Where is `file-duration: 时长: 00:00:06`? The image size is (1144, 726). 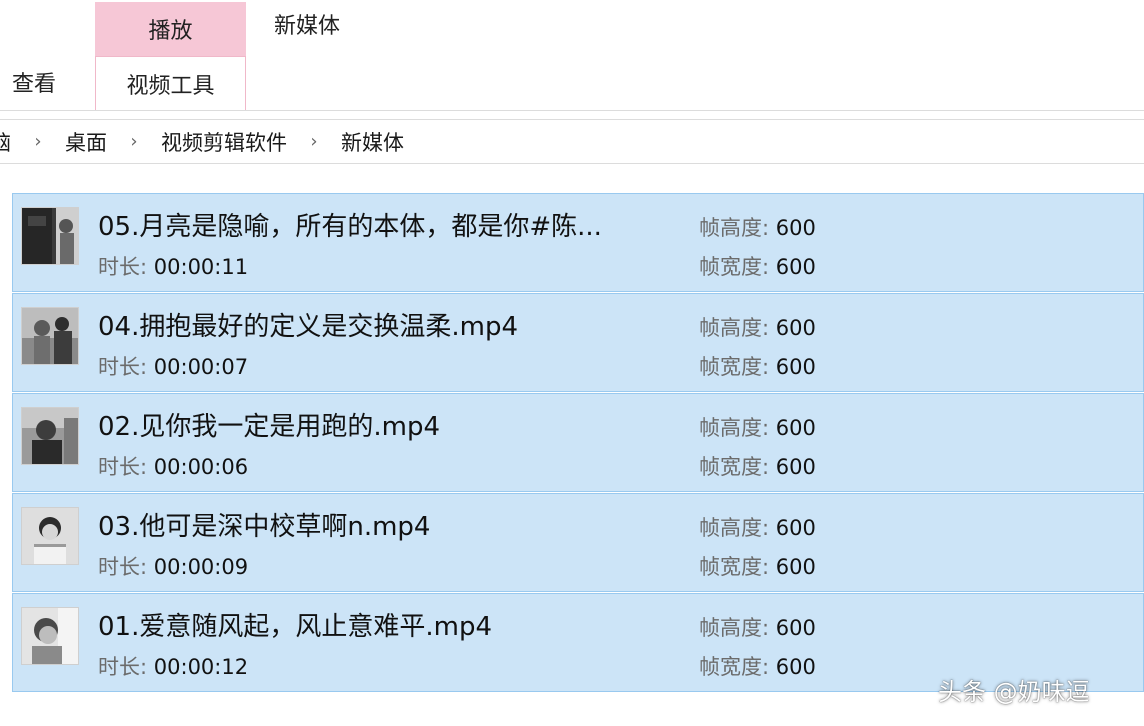
file-duration: 时长: 00:00:06 is located at coordinates (173, 466).